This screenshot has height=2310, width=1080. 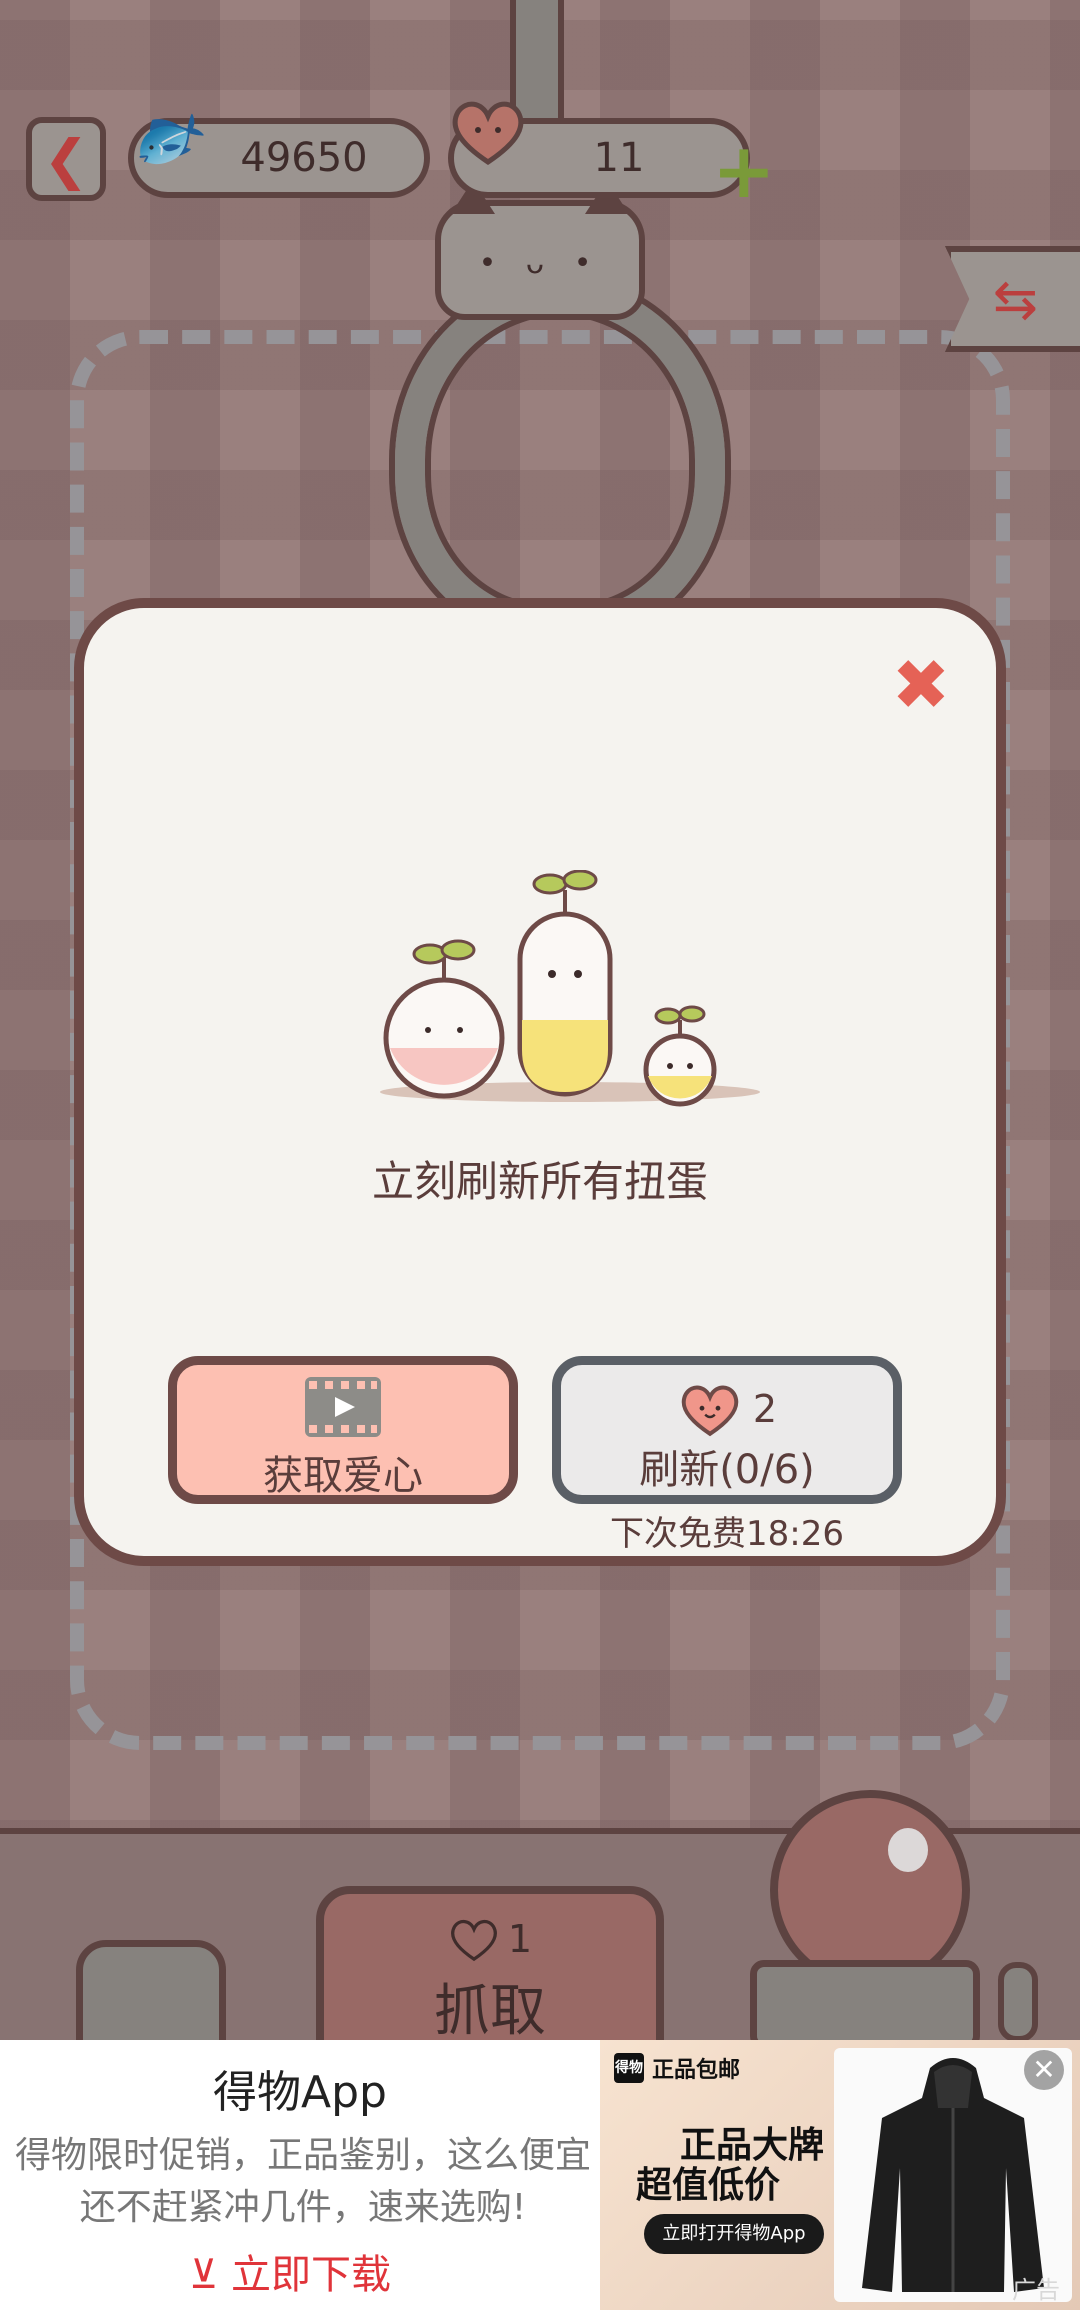 What do you see at coordinates (1036, 2290) in the screenshot?
I see `ad-mark: 广告` at bounding box center [1036, 2290].